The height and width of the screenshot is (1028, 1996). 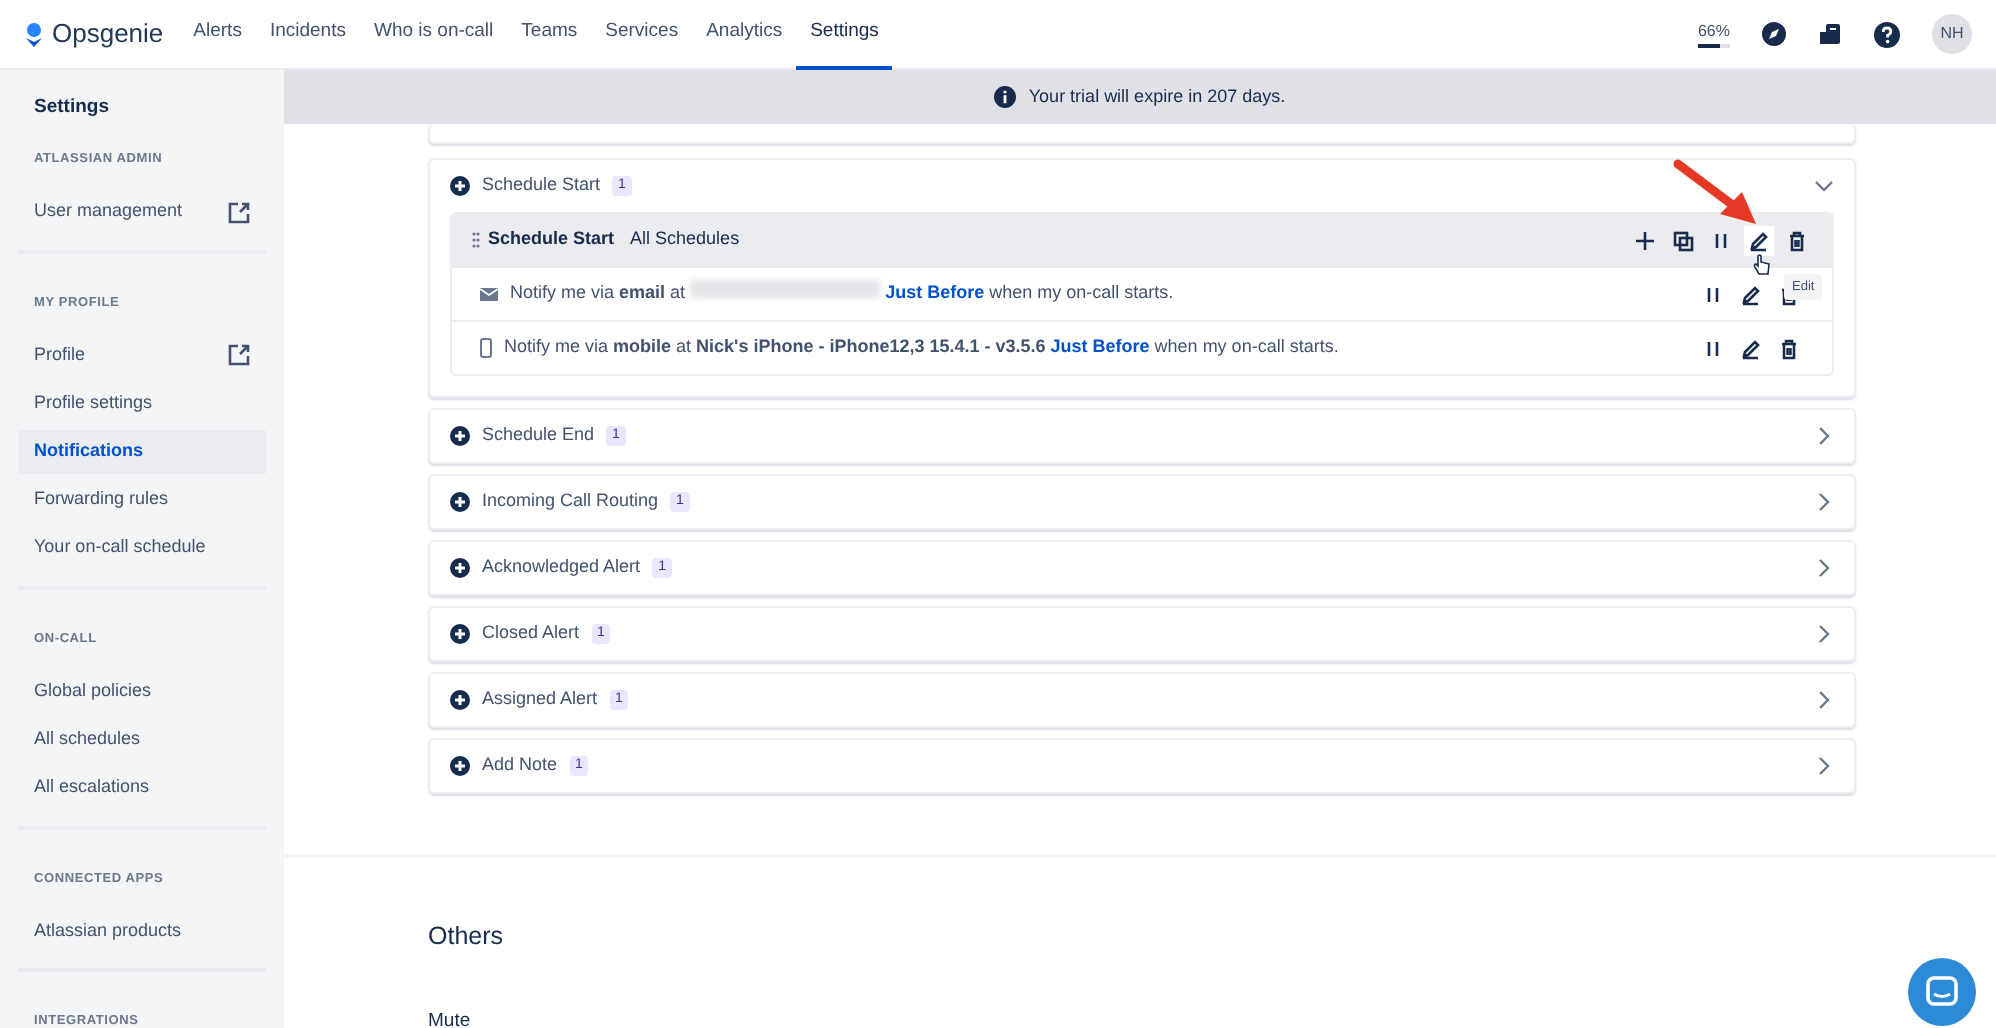 What do you see at coordinates (1140, 97) in the screenshot?
I see `trial-banner: Your trial will expire in 207 days.` at bounding box center [1140, 97].